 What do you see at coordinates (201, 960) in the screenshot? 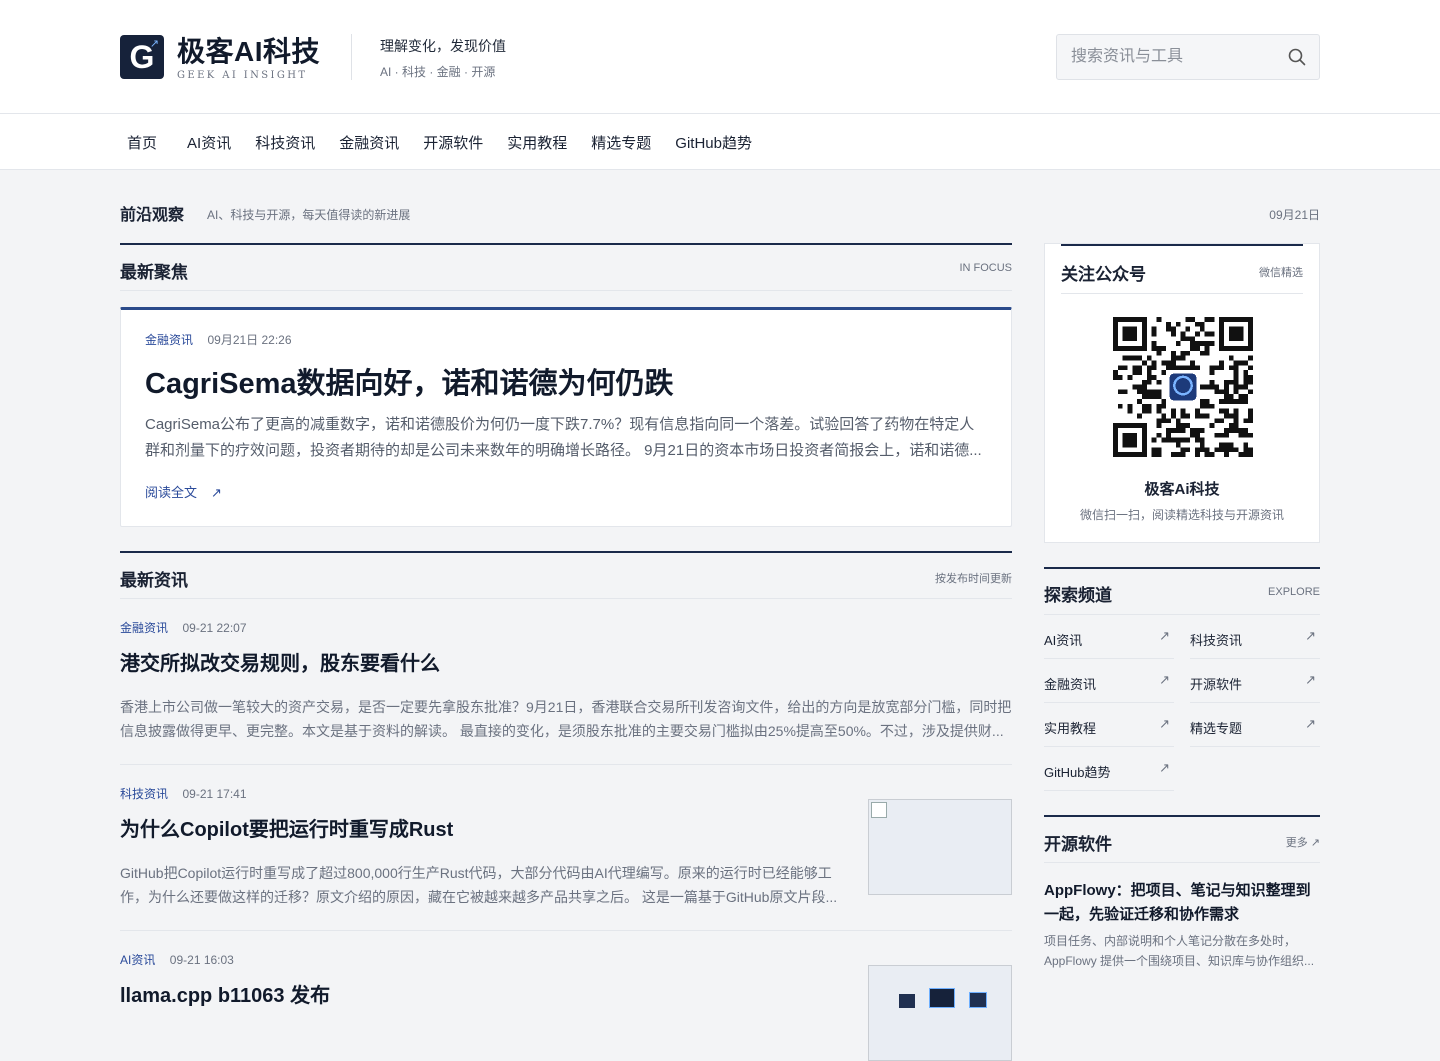
I see `publish-time: 09-21 16:03` at bounding box center [201, 960].